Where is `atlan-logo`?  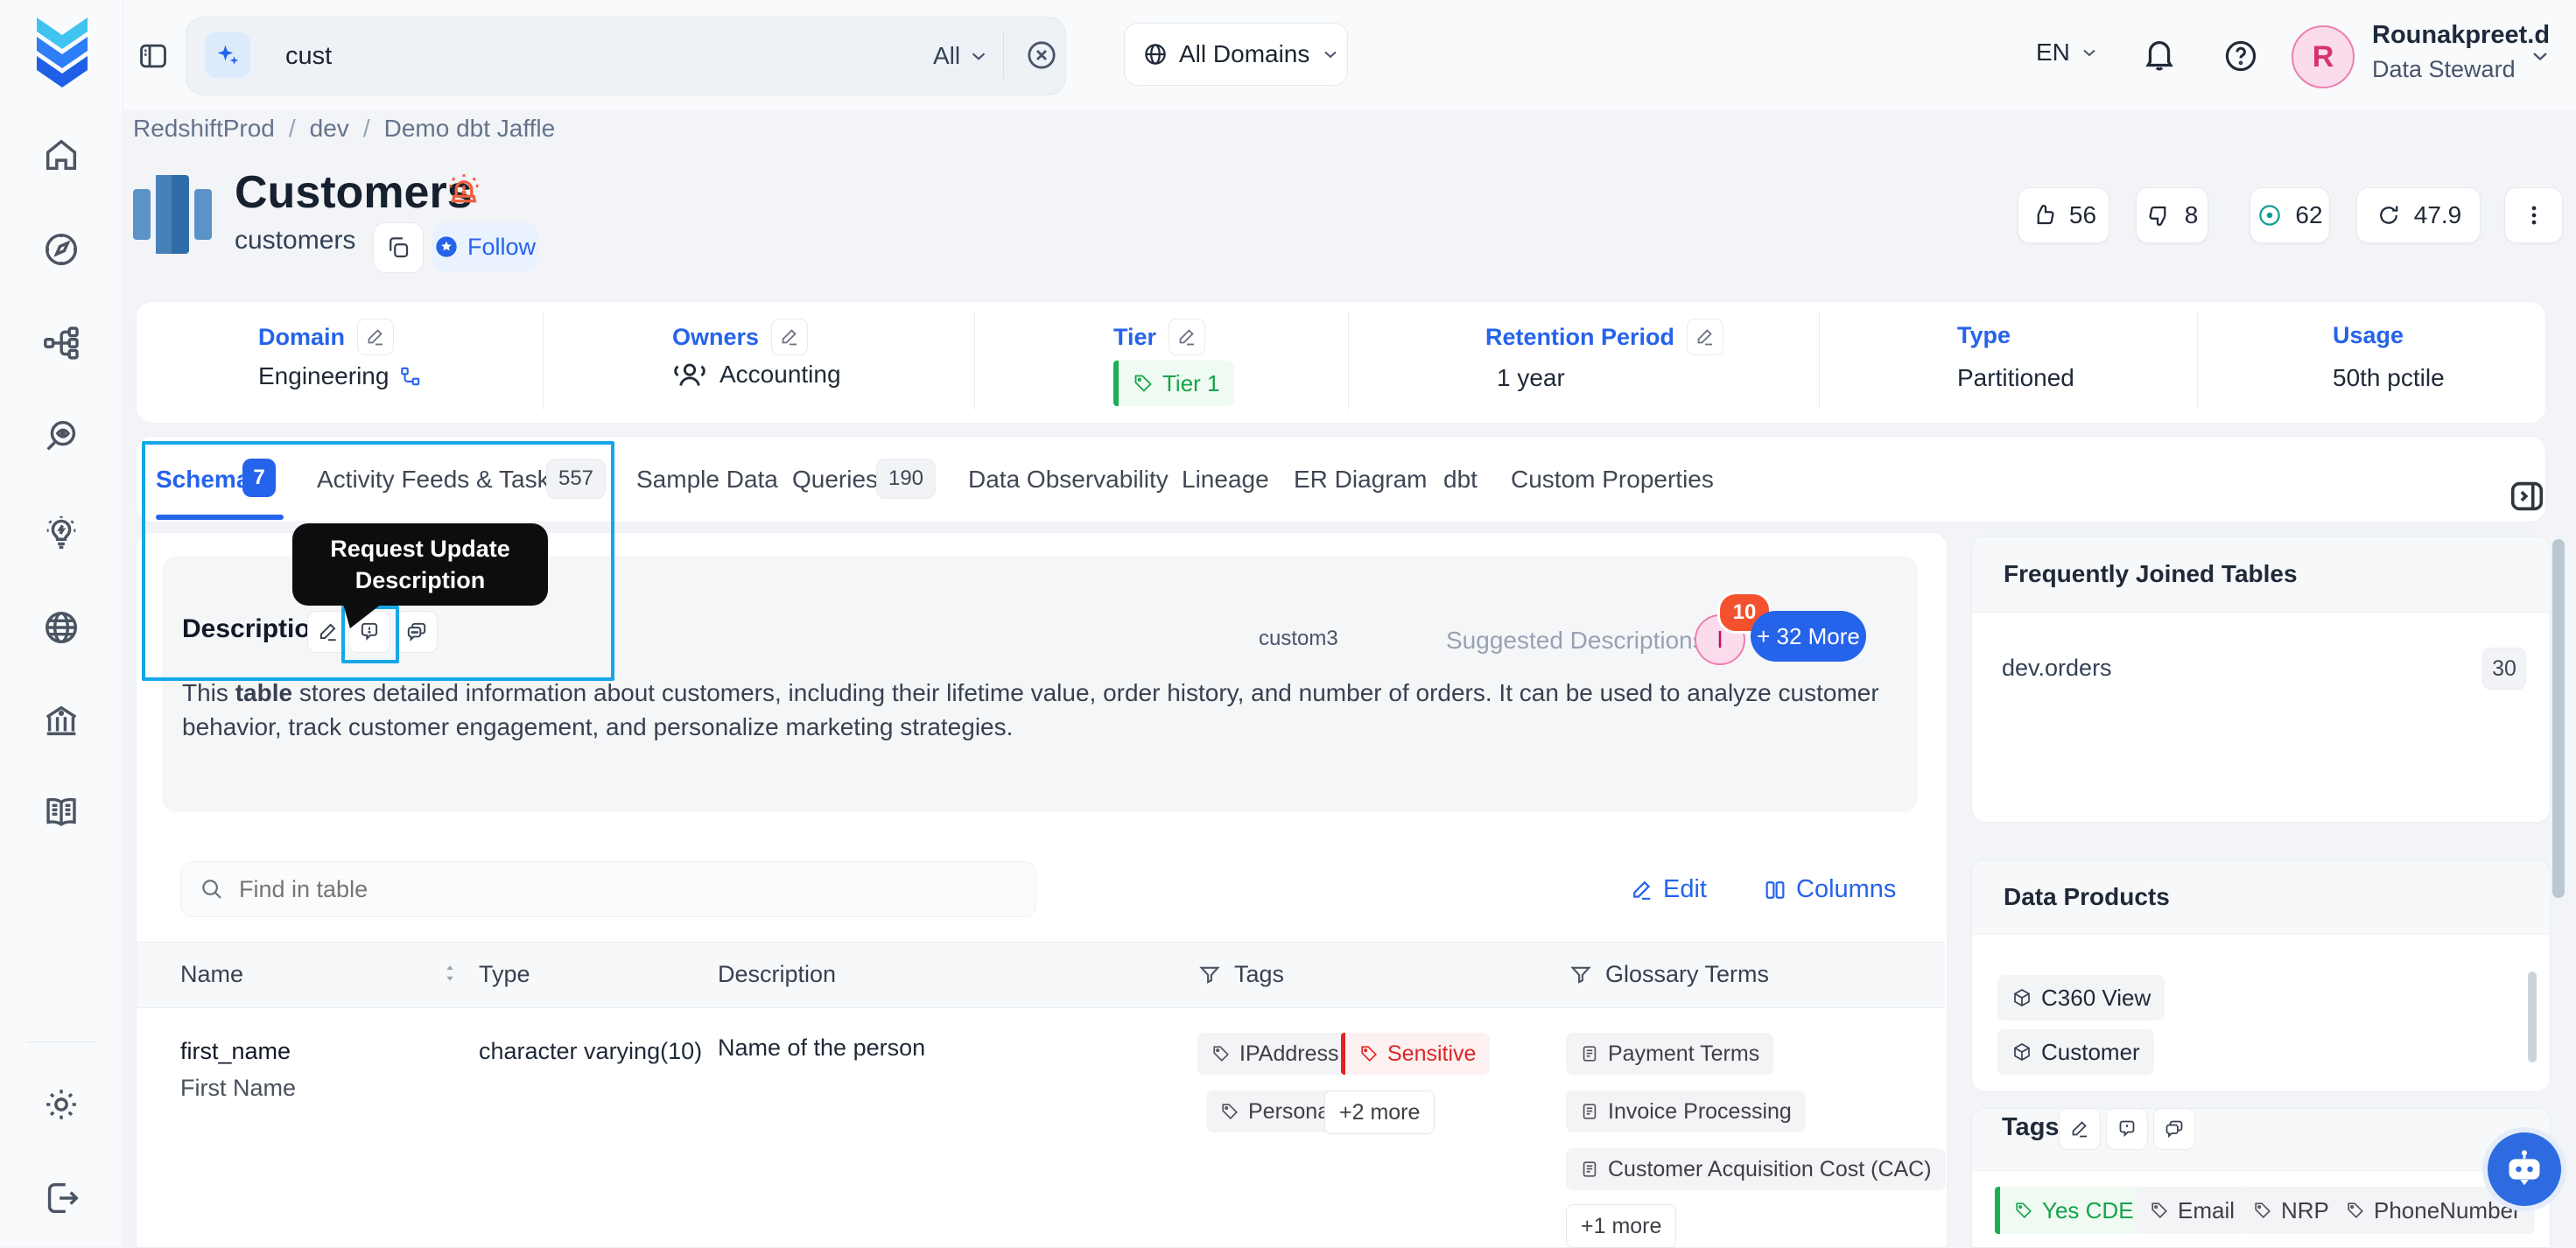
atlan-logo is located at coordinates (62, 53).